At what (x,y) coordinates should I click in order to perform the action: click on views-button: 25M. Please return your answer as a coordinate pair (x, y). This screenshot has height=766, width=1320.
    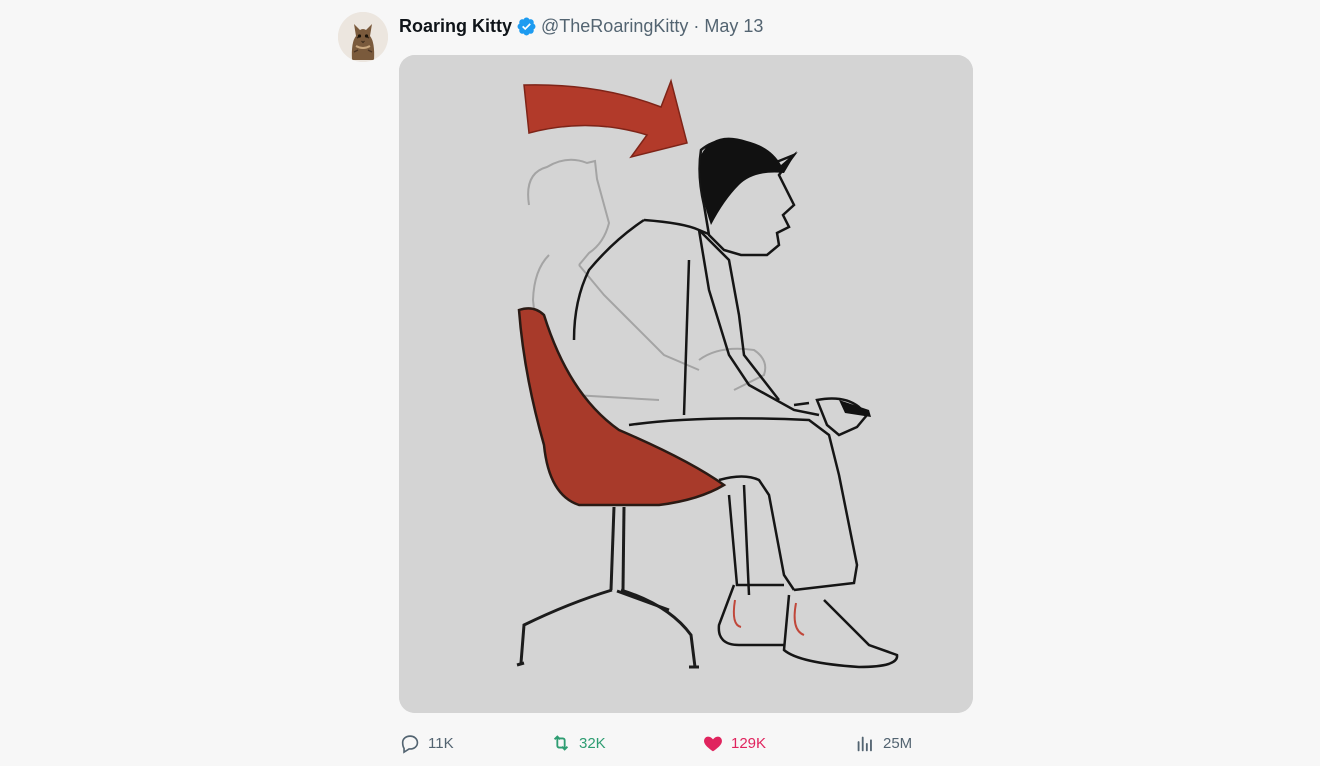
    Looking at the image, I should click on (883, 743).